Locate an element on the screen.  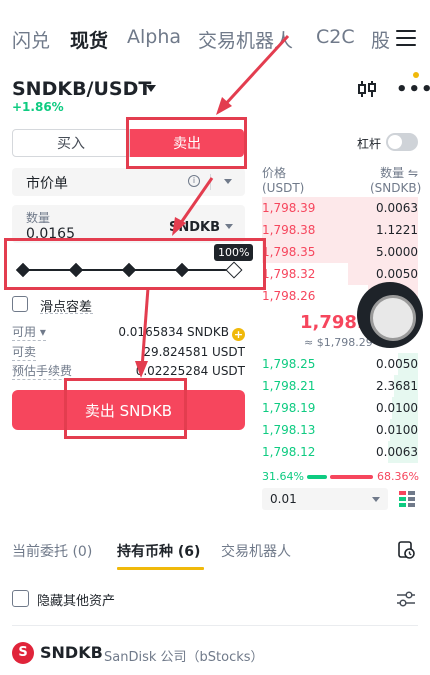
hamburger-menu-icon is located at coordinates (406, 39).